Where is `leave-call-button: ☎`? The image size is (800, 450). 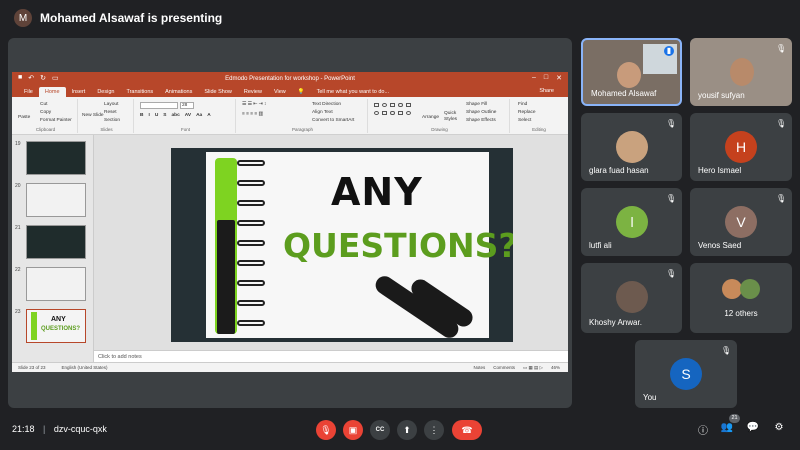 leave-call-button: ☎ is located at coordinates (467, 430).